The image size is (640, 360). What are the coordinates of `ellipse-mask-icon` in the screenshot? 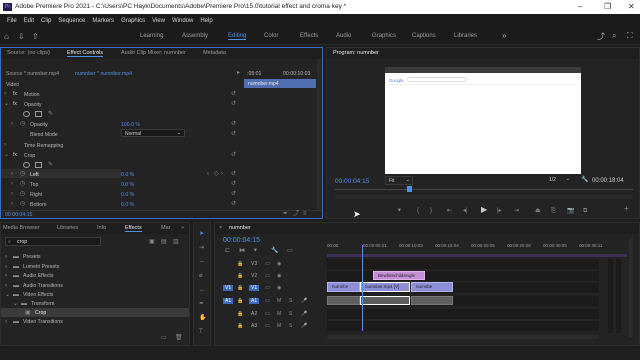 It's located at (26, 165).